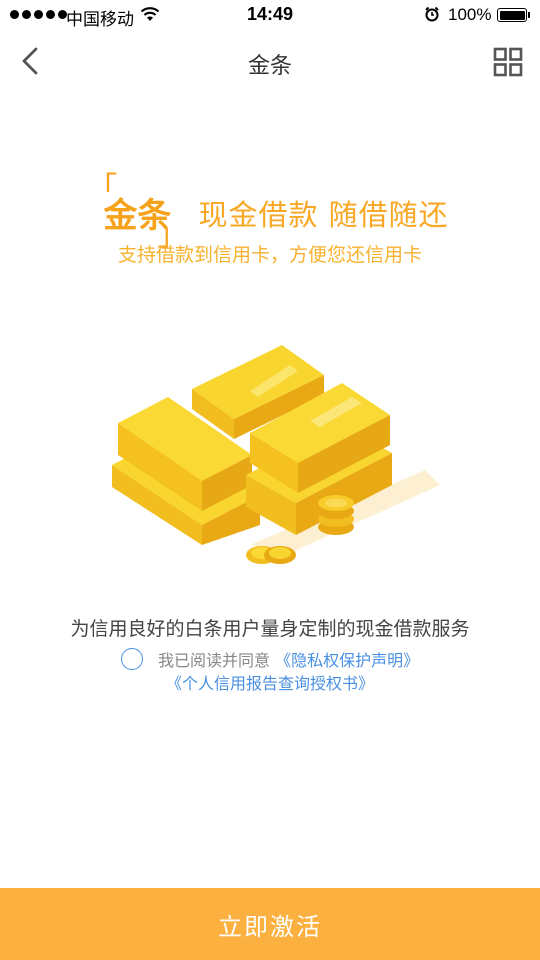 This screenshot has width=540, height=960. I want to click on agreement-prefix: 我已阅读并同意, so click(213, 660).